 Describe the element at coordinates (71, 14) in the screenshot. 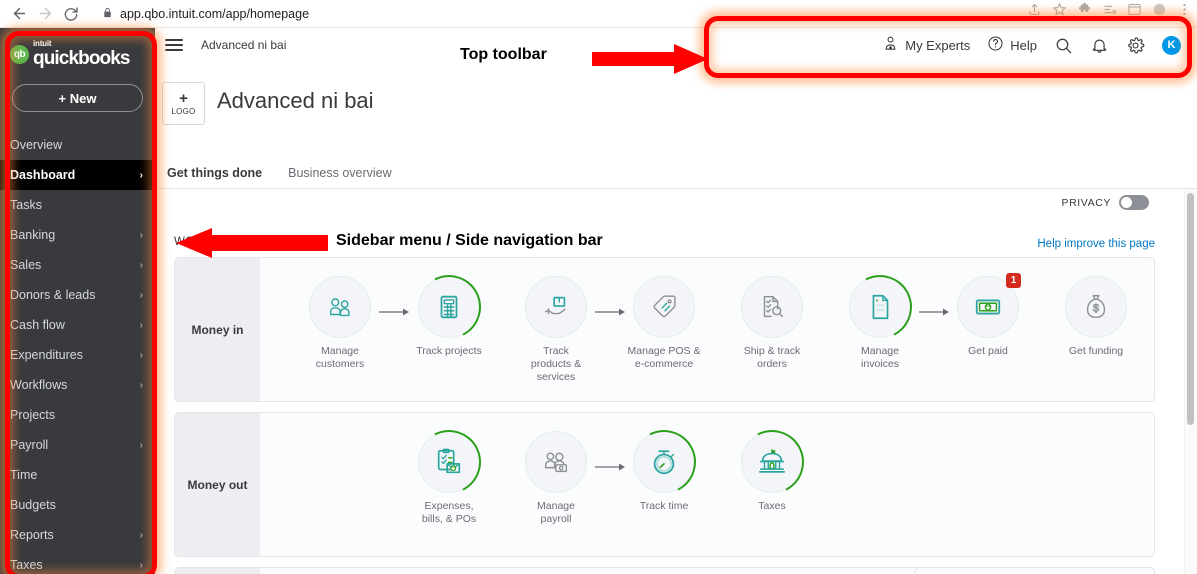

I see `reload-icon` at that location.